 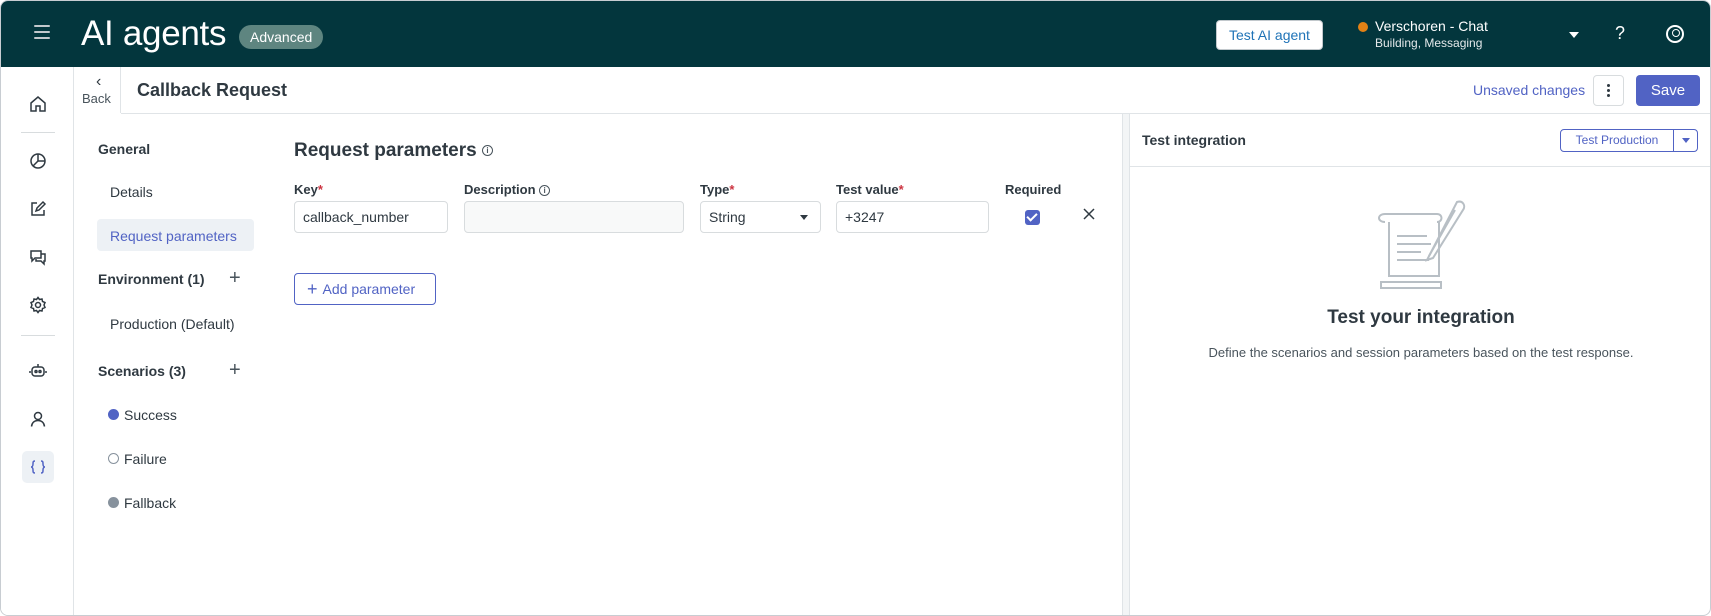 What do you see at coordinates (38, 257) in the screenshot?
I see `conversations-icon` at bounding box center [38, 257].